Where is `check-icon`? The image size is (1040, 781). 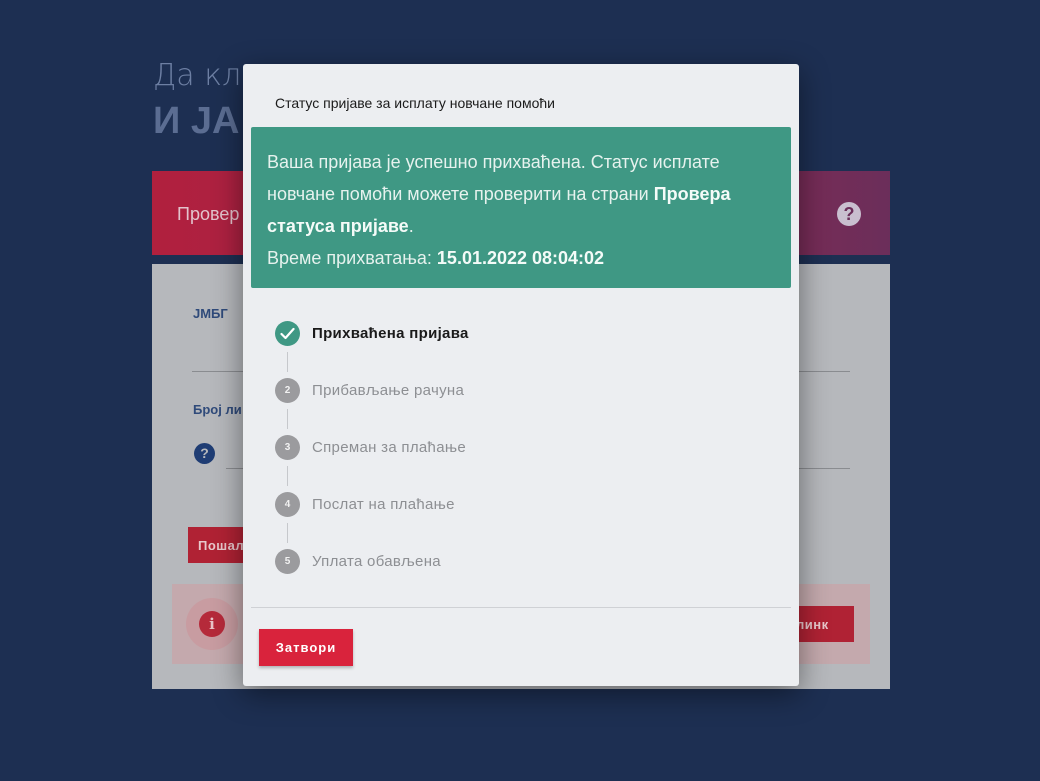
check-icon is located at coordinates (287, 333).